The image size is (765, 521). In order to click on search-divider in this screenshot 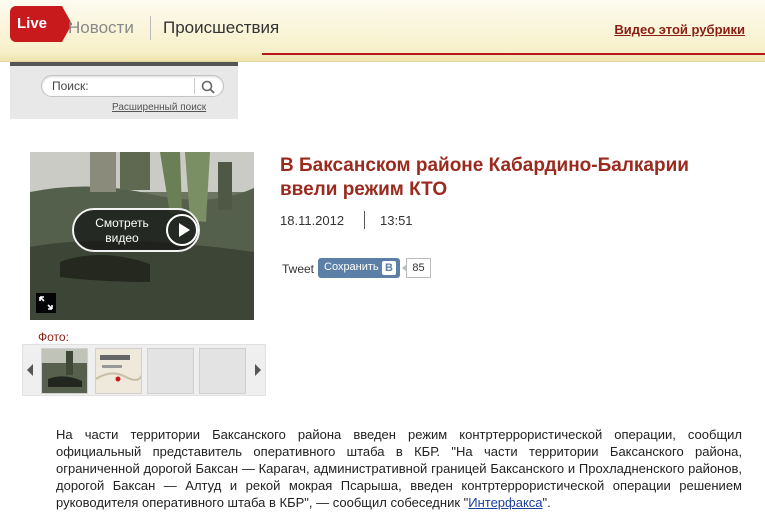, I will do `click(194, 86)`.